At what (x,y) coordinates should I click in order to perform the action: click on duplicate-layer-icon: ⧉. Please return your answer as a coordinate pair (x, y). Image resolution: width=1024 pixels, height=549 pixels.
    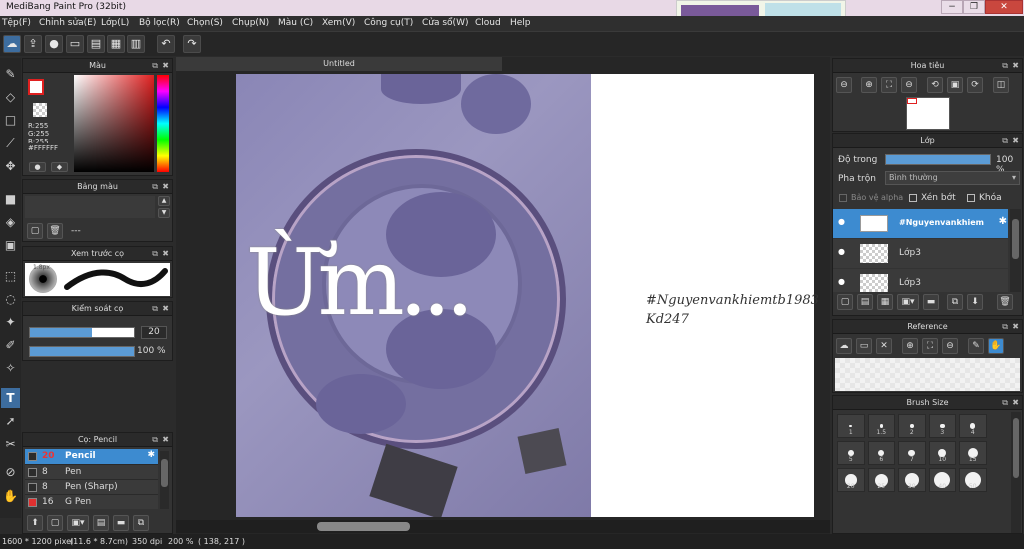
    Looking at the image, I should click on (955, 302).